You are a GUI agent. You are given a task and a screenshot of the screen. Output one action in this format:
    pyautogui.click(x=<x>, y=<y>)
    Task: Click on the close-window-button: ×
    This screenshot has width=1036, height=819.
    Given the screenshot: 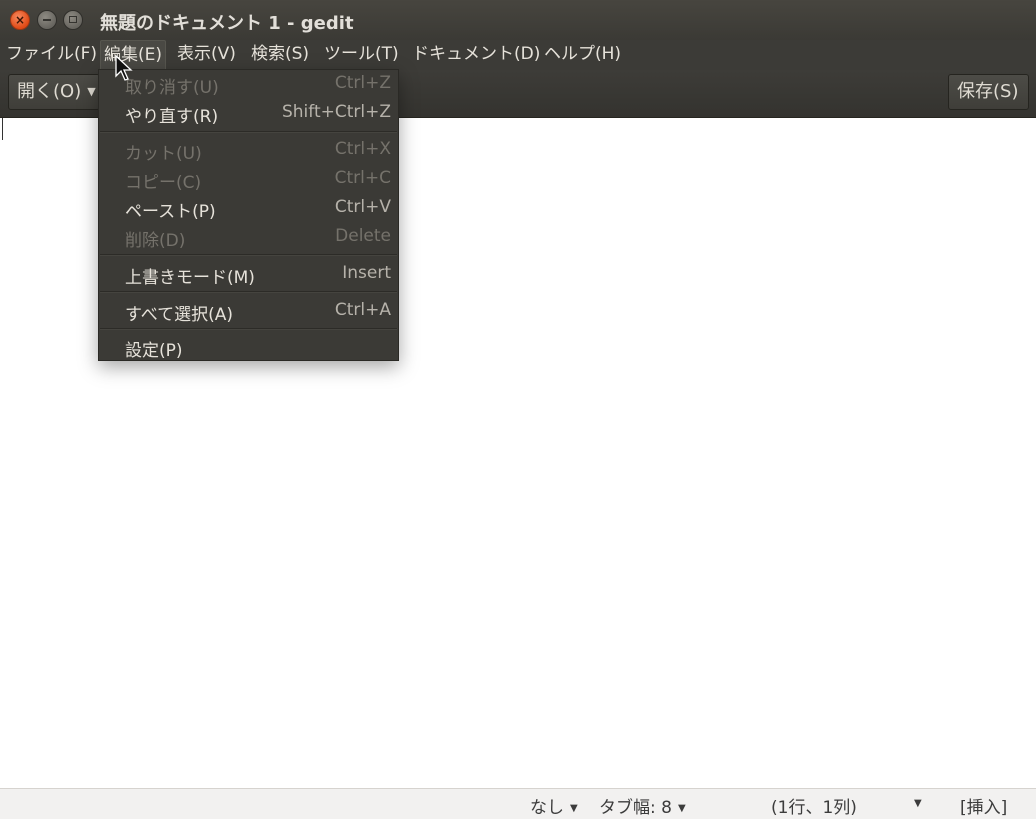 What is the action you would take?
    pyautogui.click(x=20, y=20)
    